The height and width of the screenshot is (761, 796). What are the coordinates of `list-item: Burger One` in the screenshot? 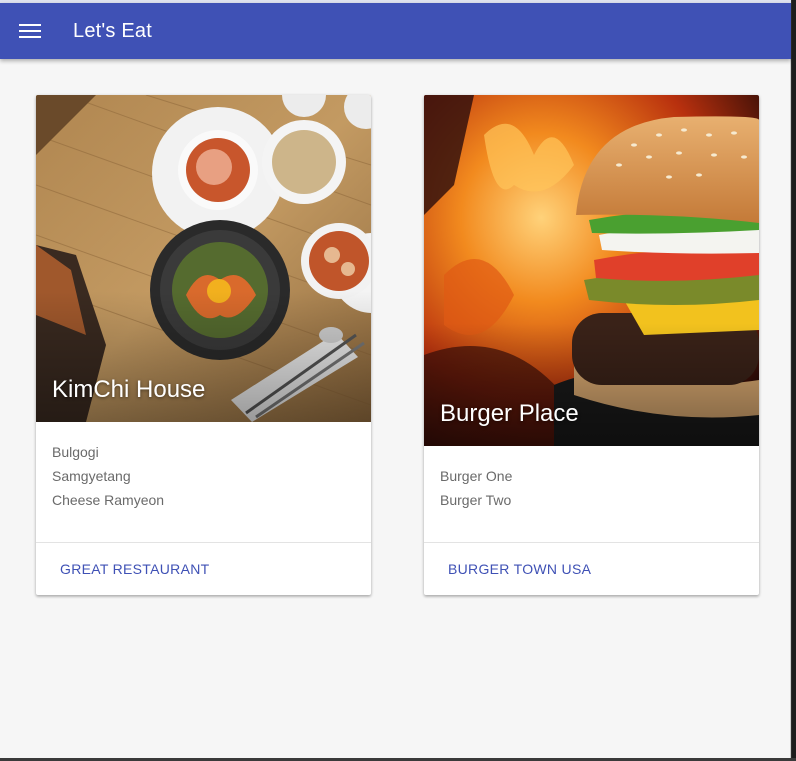 It's located at (476, 476).